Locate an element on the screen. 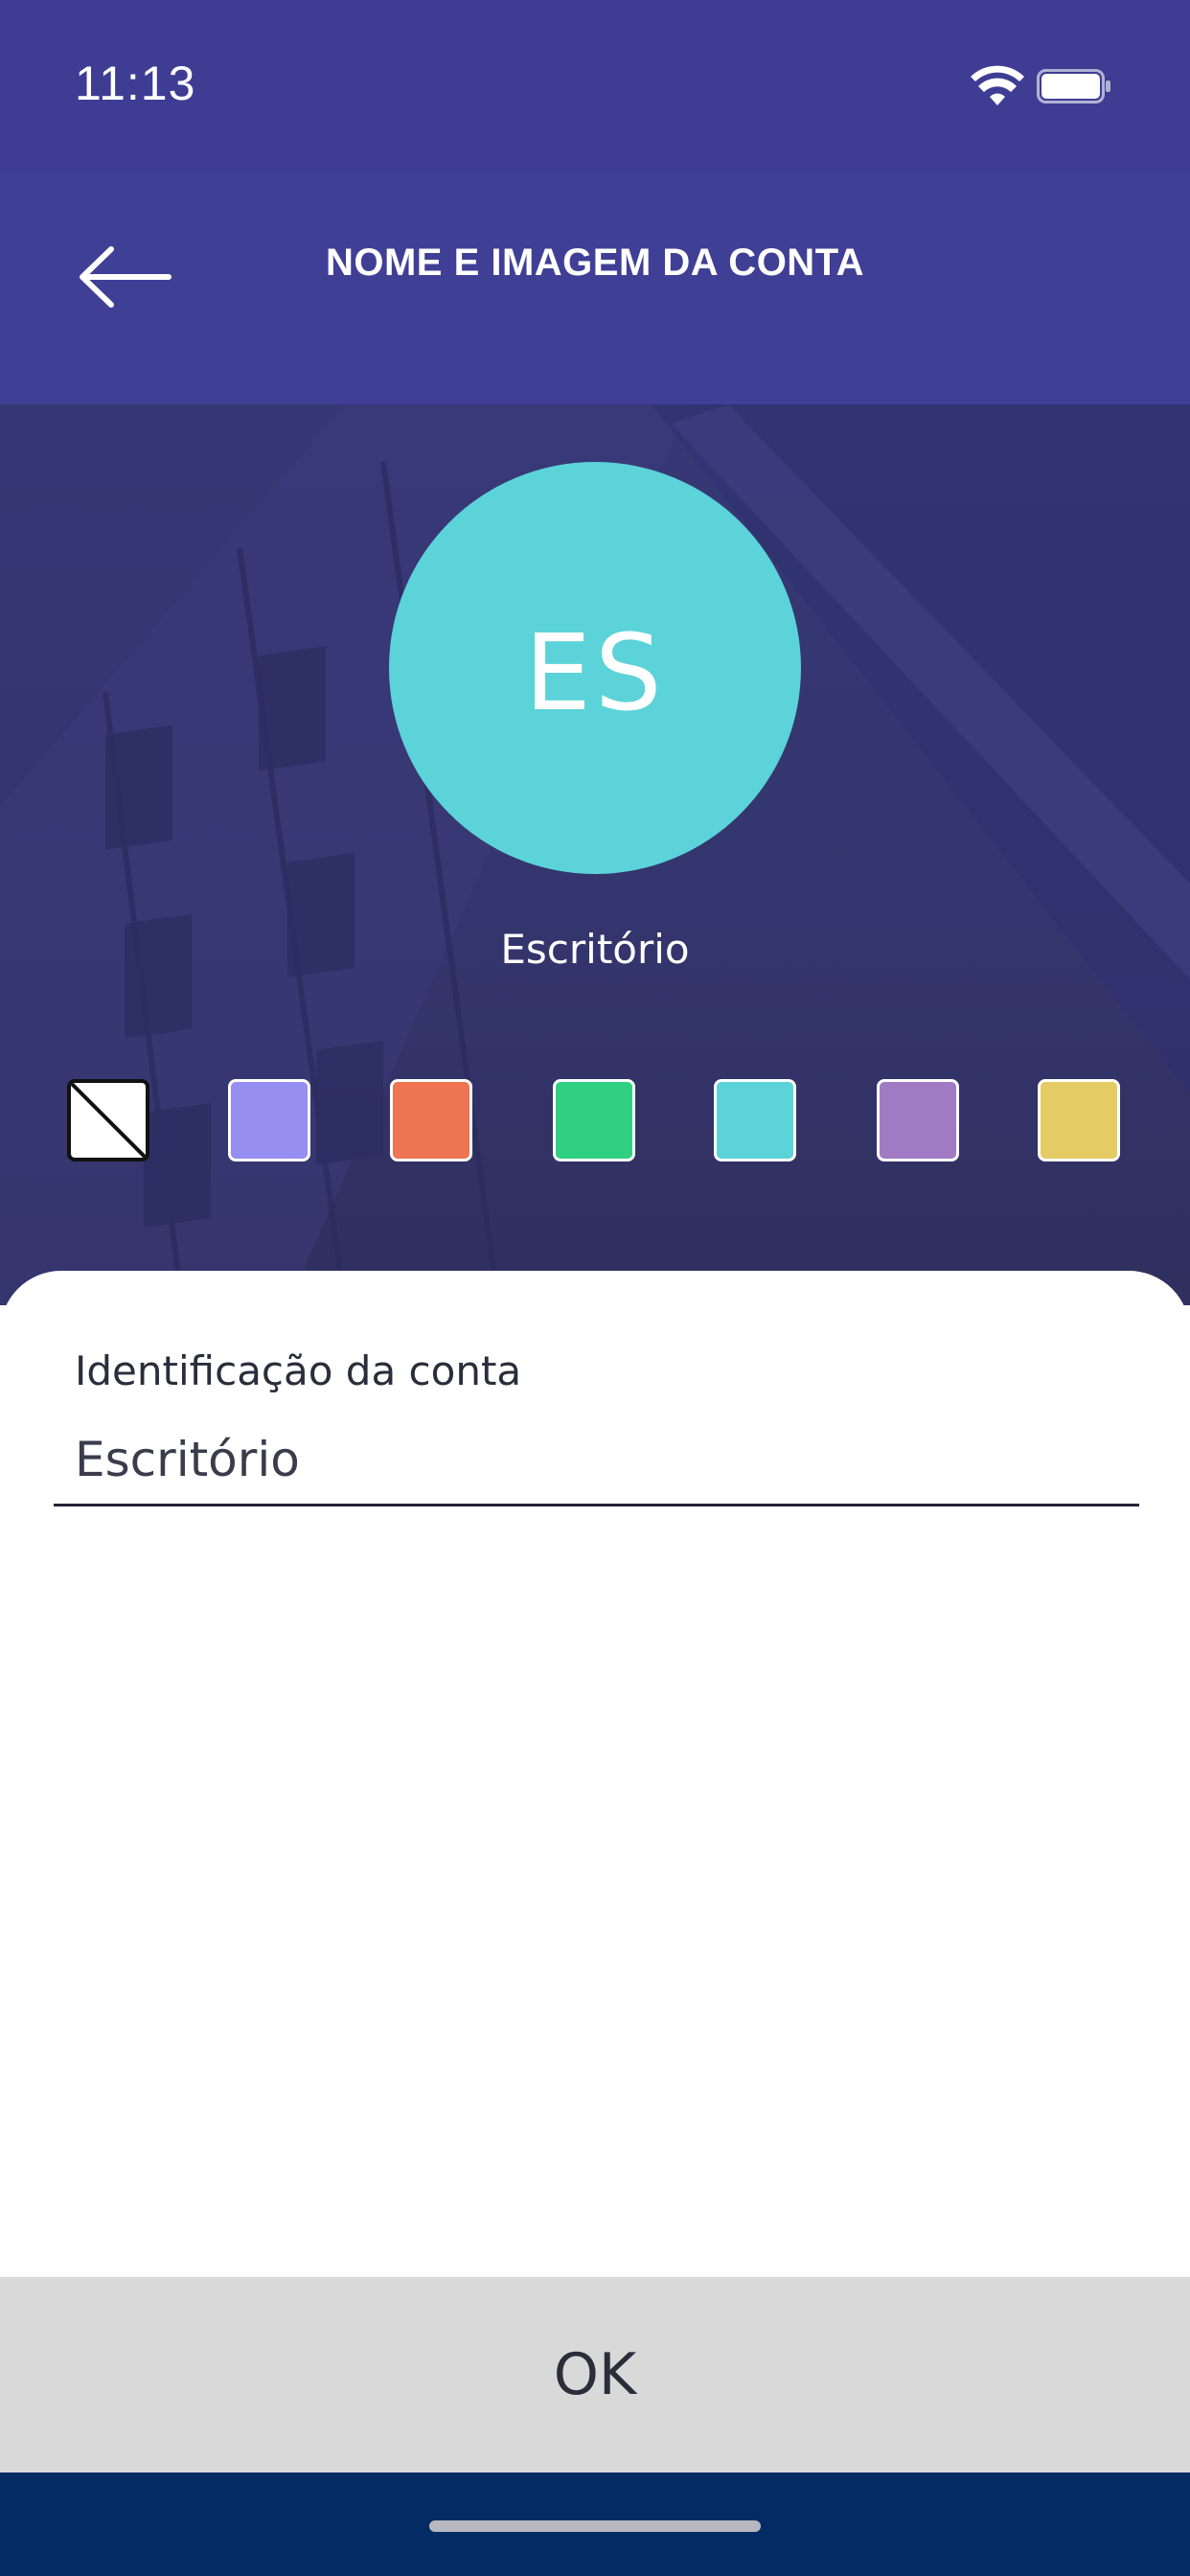 The image size is (1190, 2576). home-indicator is located at coordinates (595, 2526).